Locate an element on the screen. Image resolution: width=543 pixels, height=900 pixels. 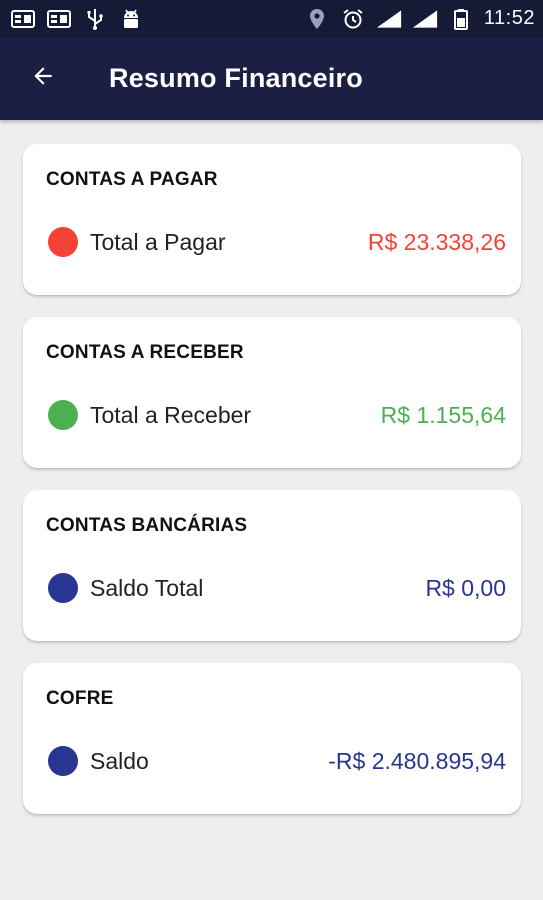
battery-icon is located at coordinates (461, 19).